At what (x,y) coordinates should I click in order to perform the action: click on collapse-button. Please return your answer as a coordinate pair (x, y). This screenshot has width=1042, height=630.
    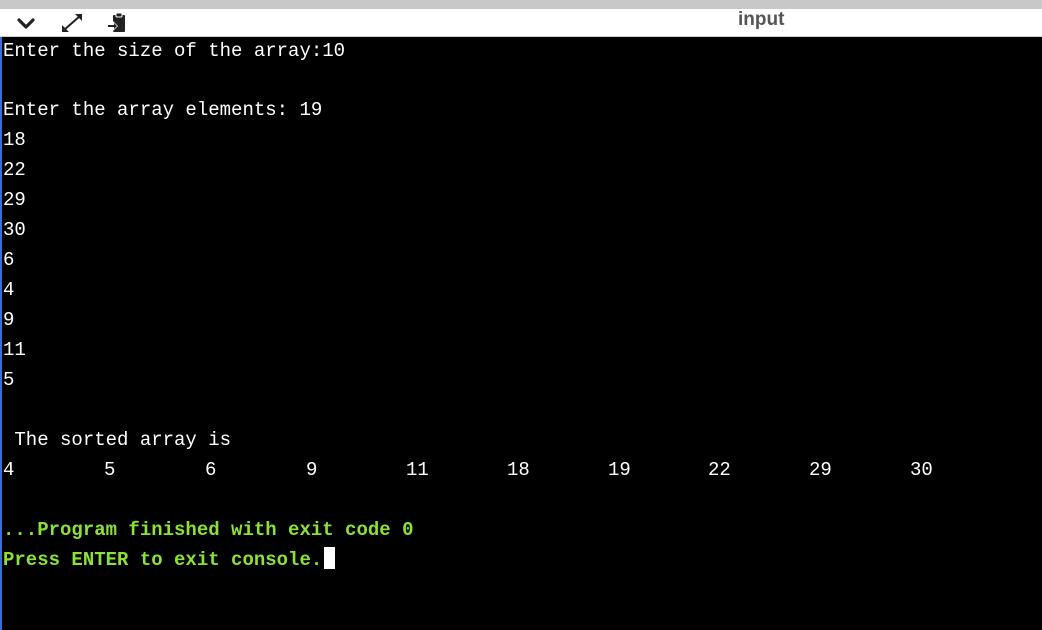
    Looking at the image, I should click on (26, 23).